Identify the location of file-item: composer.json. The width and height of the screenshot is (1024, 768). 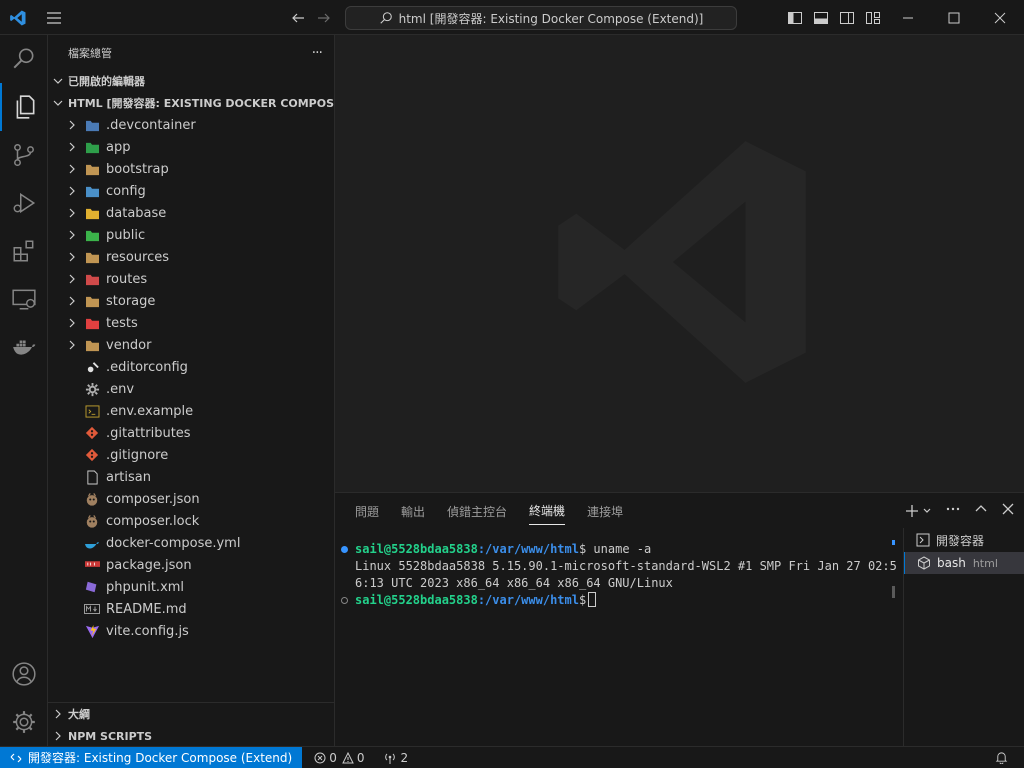
(191, 499).